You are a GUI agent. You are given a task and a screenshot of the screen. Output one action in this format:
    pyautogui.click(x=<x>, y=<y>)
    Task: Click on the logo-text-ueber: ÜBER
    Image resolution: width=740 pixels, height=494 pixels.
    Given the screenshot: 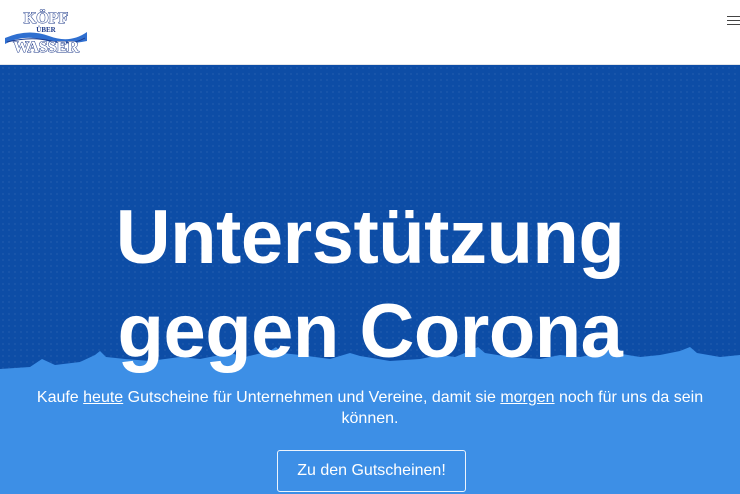 What is the action you would take?
    pyautogui.click(x=46, y=30)
    